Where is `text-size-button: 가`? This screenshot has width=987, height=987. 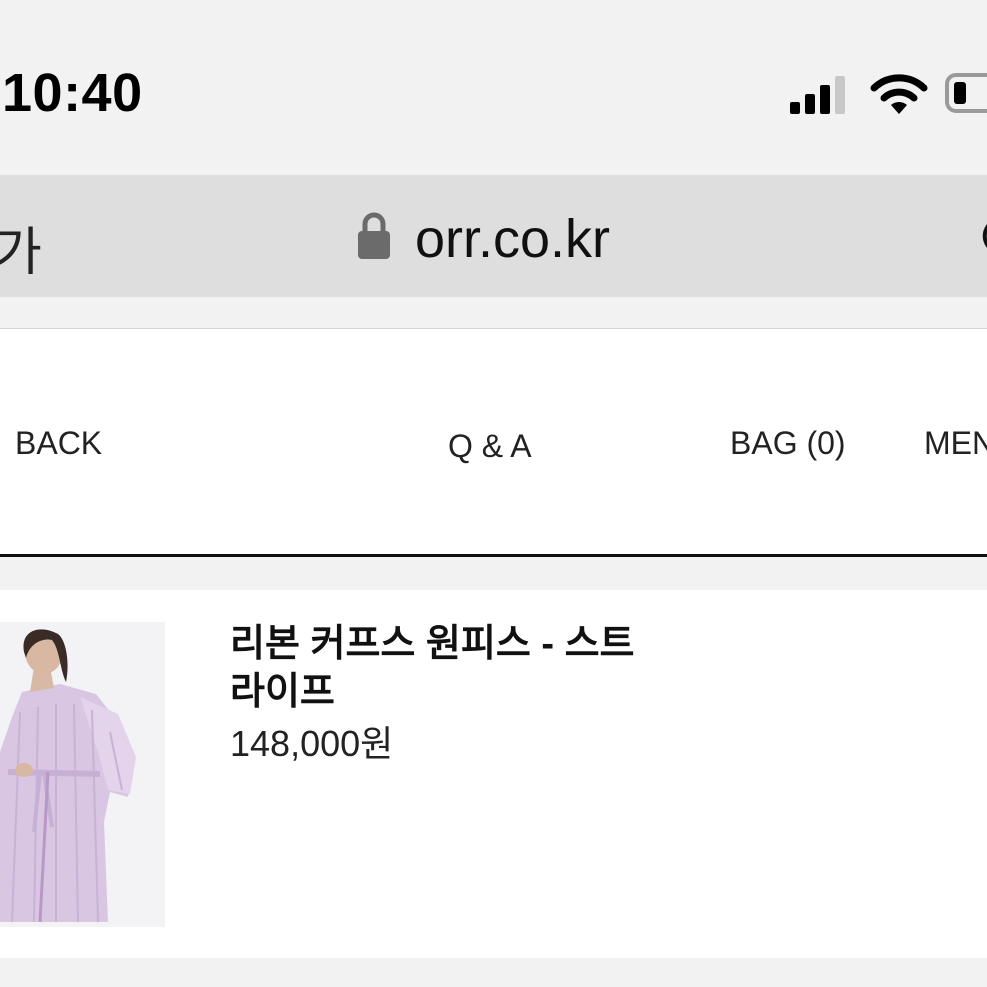 text-size-button: 가 is located at coordinates (21, 247).